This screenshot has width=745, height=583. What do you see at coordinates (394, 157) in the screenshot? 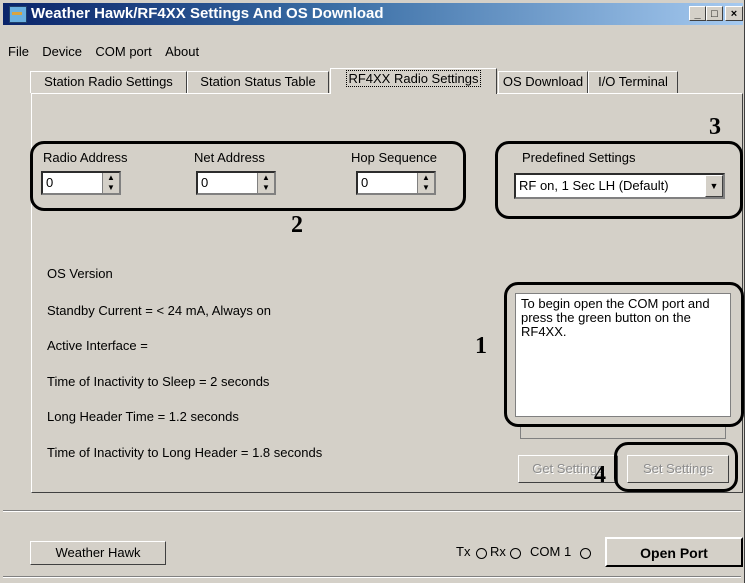
I see `hop-sequence-label: Hop Sequence` at bounding box center [394, 157].